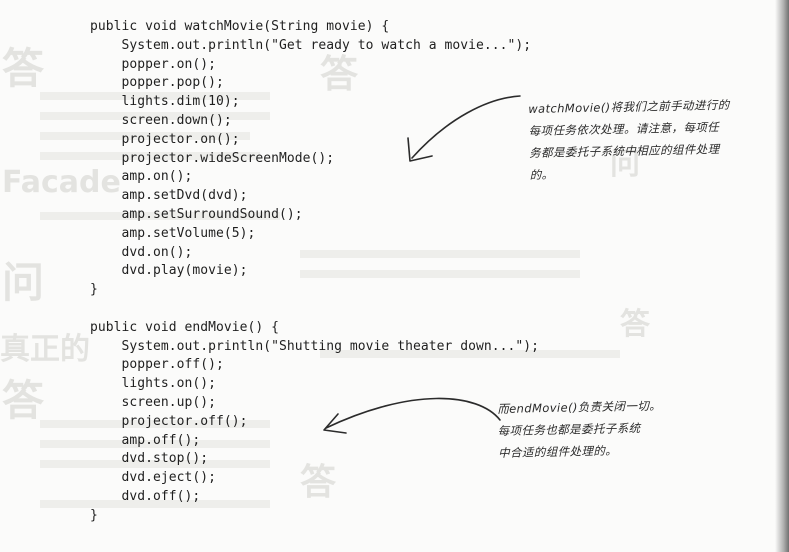 The width and height of the screenshot is (789, 552). What do you see at coordinates (624, 151) in the screenshot?
I see `annotation-line: 务都是委托子系统中相应的组件处理` at bounding box center [624, 151].